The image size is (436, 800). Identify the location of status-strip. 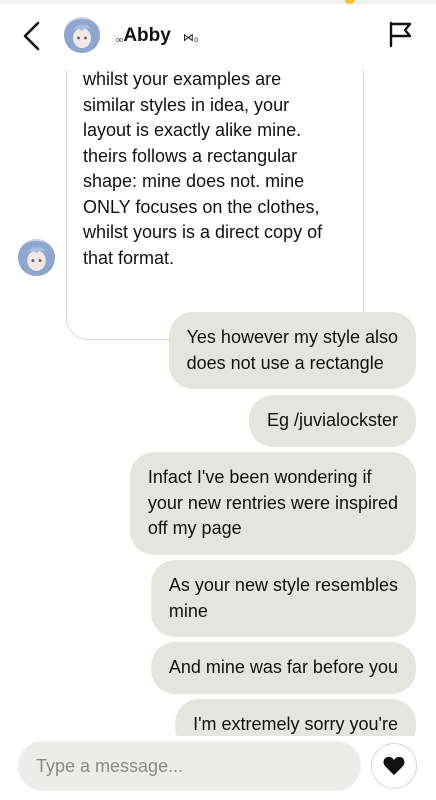
(218, 2).